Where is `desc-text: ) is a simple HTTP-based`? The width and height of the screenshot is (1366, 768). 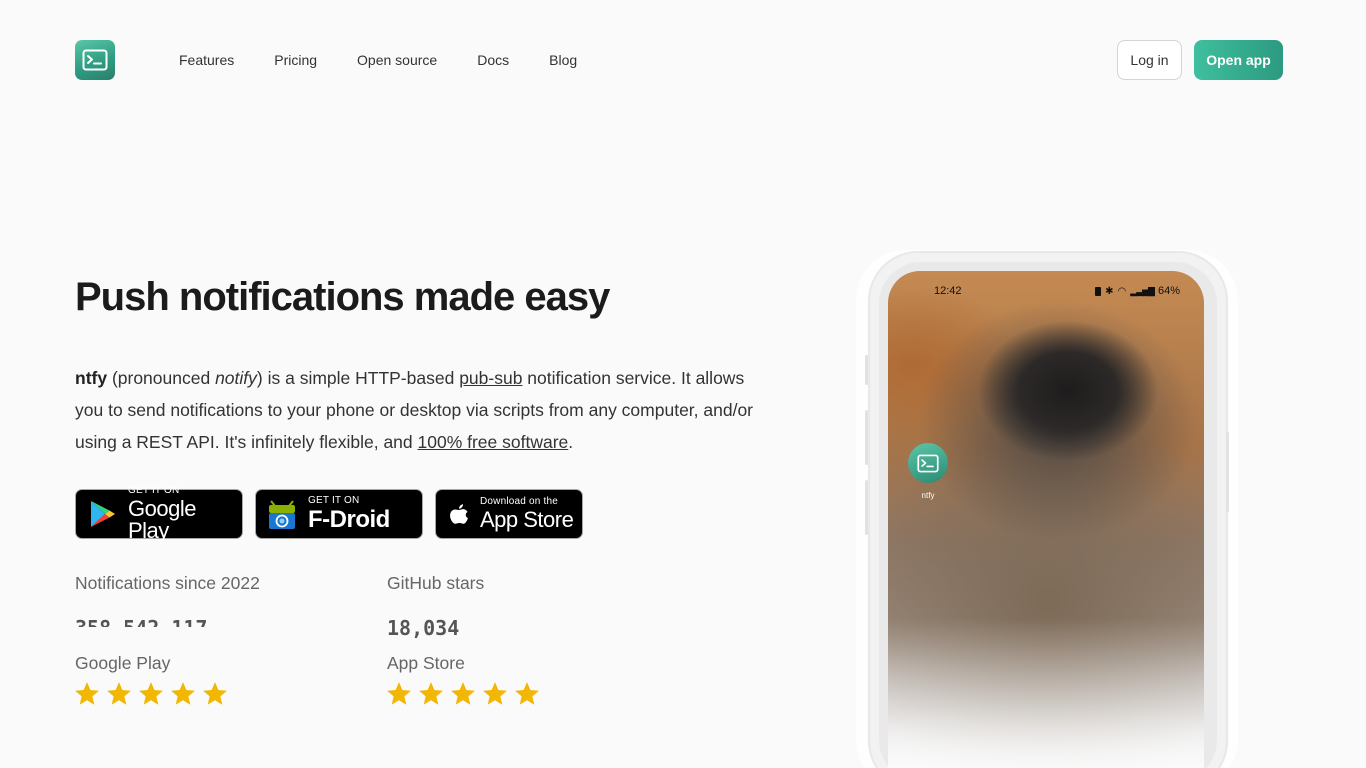
desc-text: ) is a simple HTTP-based is located at coordinates (358, 378).